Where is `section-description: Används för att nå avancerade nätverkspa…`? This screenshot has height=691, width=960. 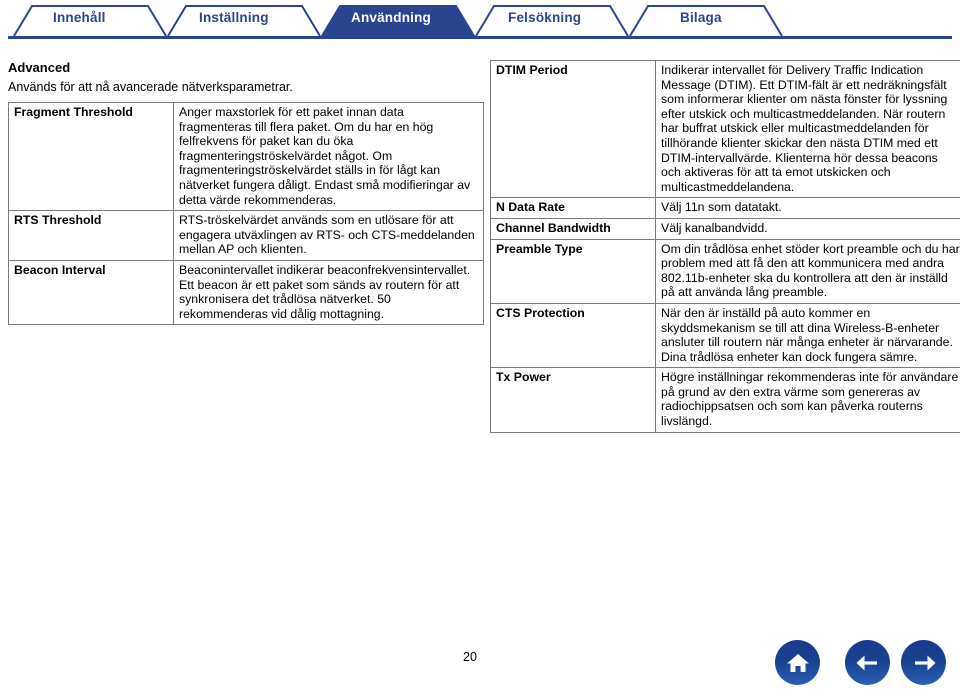
section-description: Används för att nå avancerade nätverkspa… is located at coordinates (150, 87).